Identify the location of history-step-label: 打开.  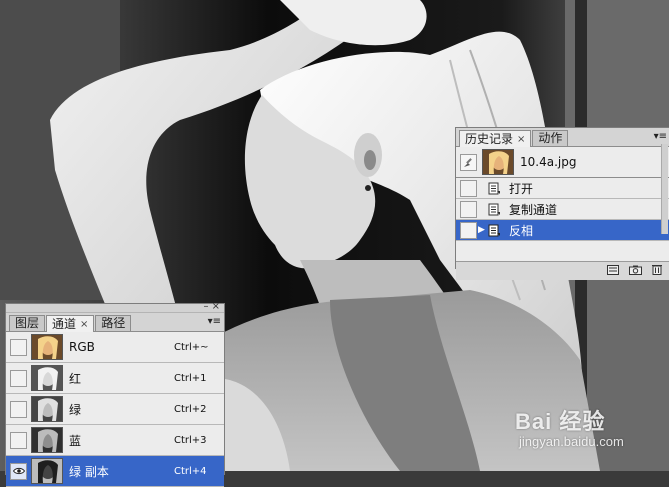
(521, 188).